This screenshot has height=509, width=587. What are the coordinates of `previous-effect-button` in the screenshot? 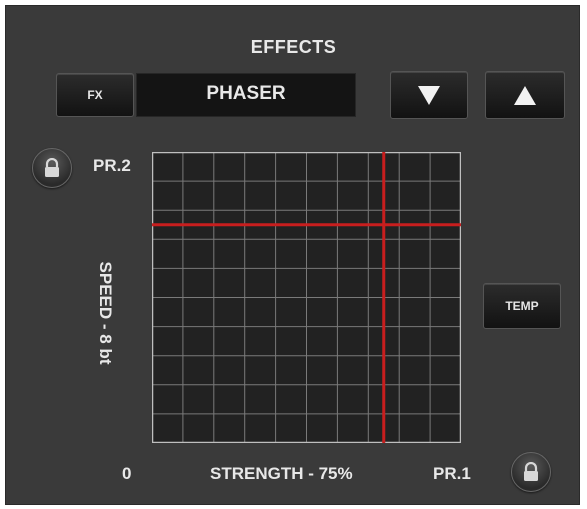 It's located at (429, 95).